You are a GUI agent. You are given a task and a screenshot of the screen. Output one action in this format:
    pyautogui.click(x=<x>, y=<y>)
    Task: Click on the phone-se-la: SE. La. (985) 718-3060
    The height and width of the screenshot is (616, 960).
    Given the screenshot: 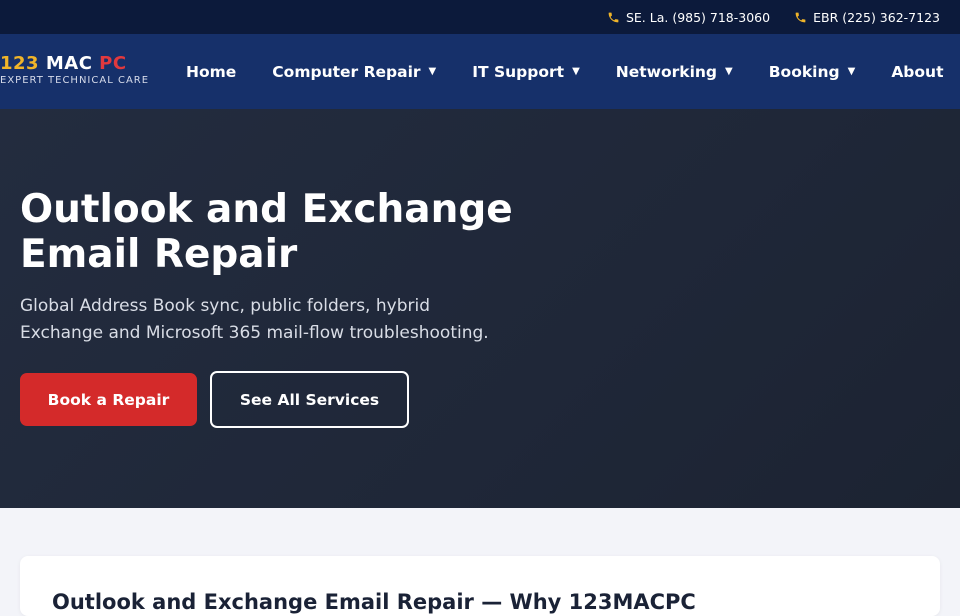 What is the action you would take?
    pyautogui.click(x=688, y=17)
    